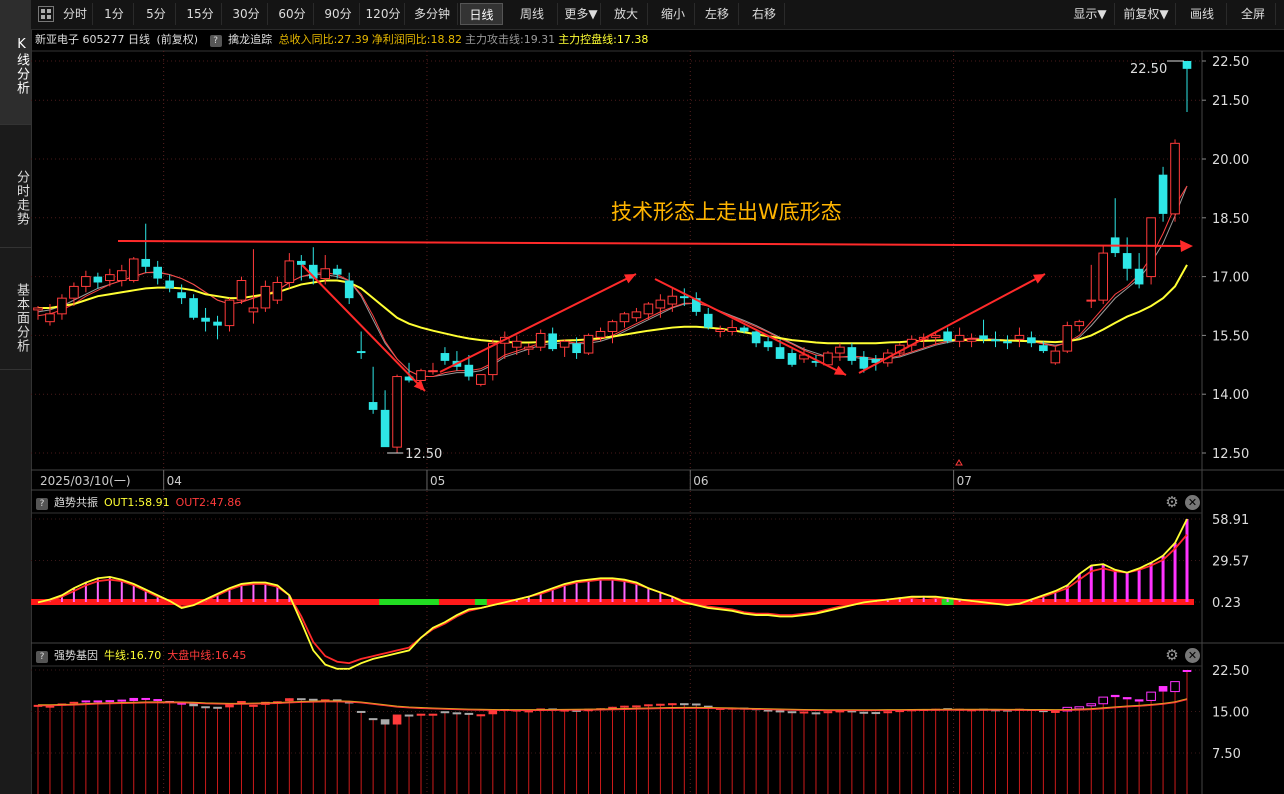 The width and height of the screenshot is (1284, 794). What do you see at coordinates (207, 655) in the screenshot?
I see `panel2-market-mid: 大盘中线:16.45` at bounding box center [207, 655].